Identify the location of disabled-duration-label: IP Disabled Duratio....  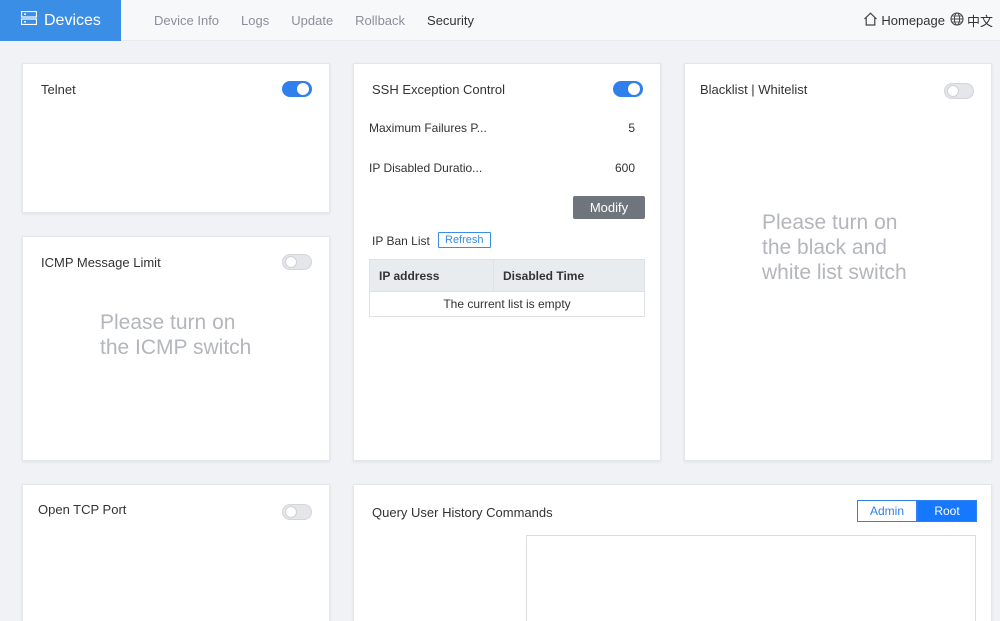
(426, 168).